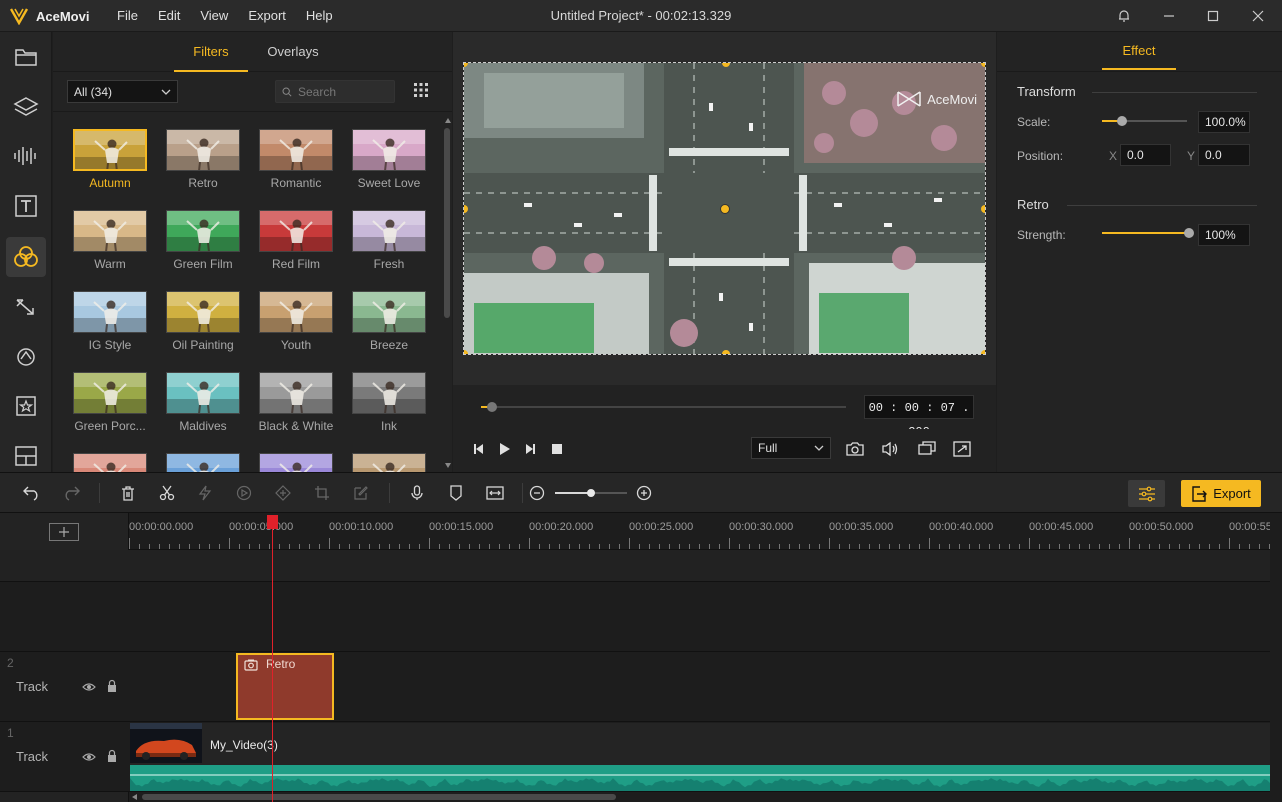  What do you see at coordinates (26, 456) in the screenshot?
I see `sidebar-templates` at bounding box center [26, 456].